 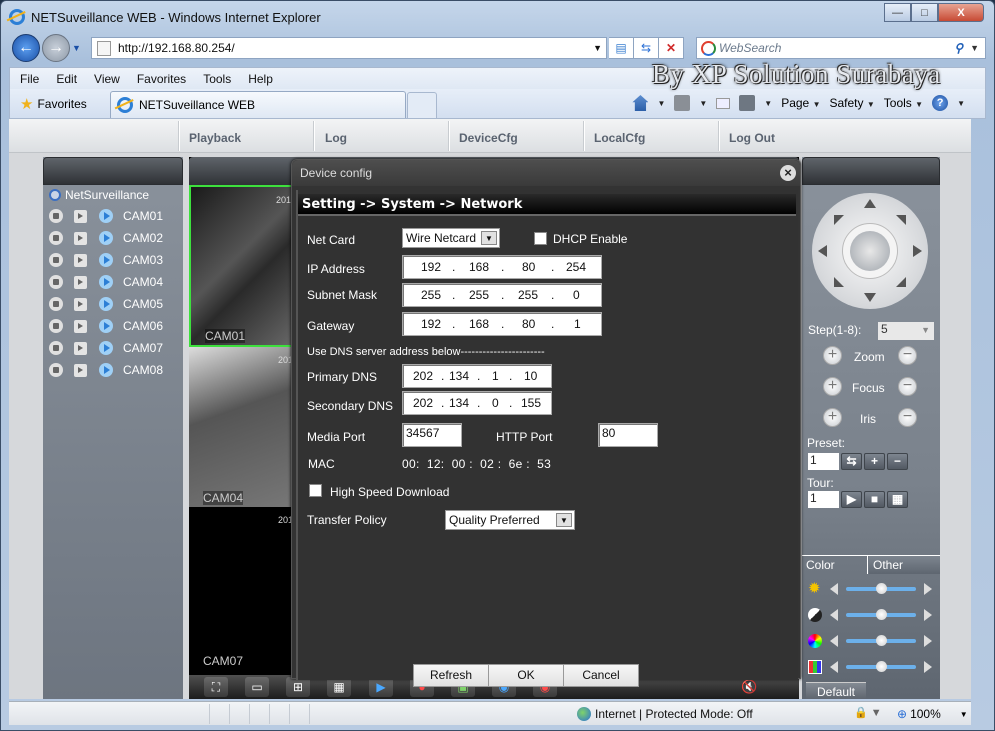 I want to click on dhcp-checkbox, so click(x=540, y=238).